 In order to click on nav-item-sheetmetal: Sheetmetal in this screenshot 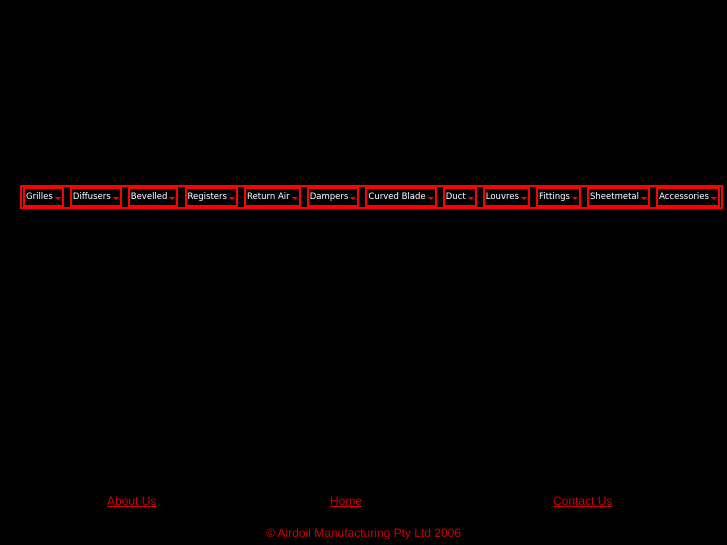, I will do `click(618, 197)`.